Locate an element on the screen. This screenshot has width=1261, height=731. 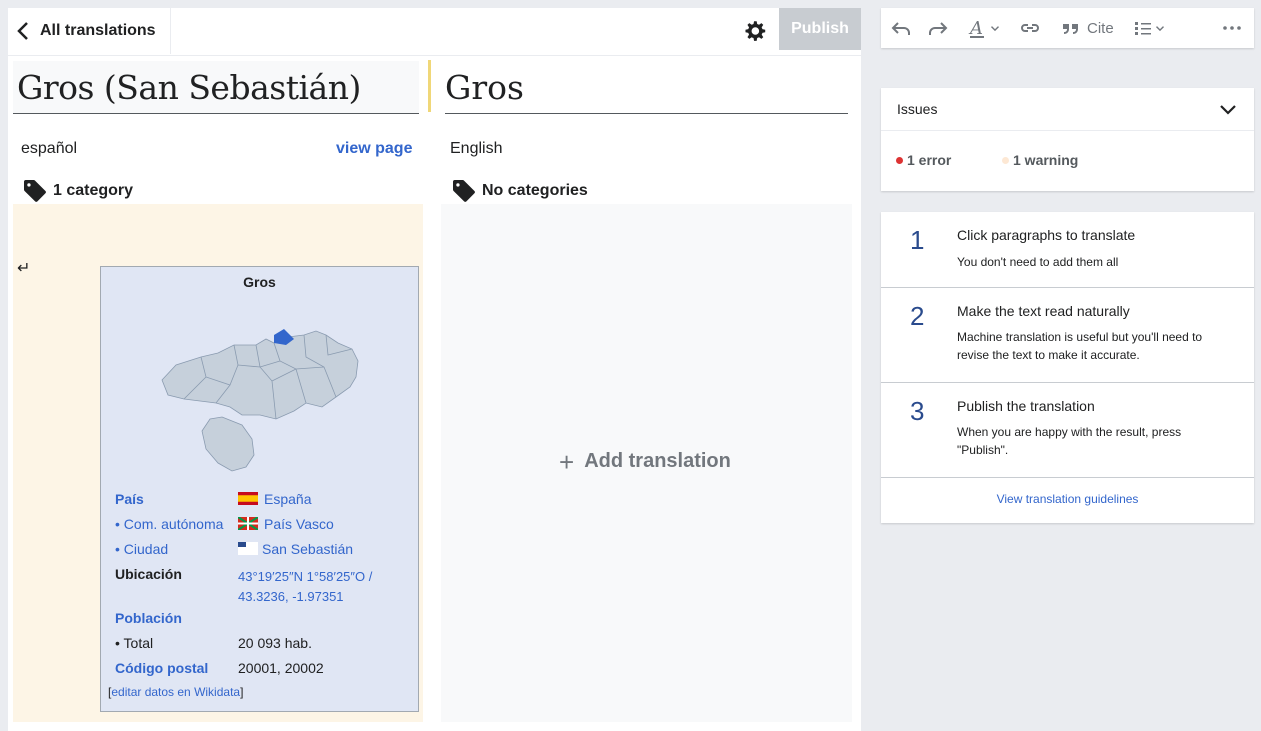
com-autonoma-link: País Vasco is located at coordinates (299, 524).